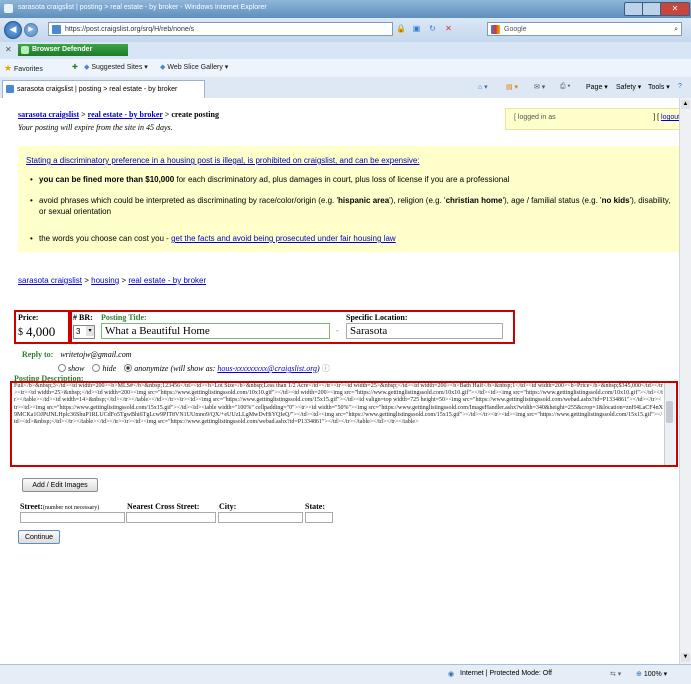  Describe the element at coordinates (417, 200) in the screenshot. I see `phrases-text-c: '), religion (e.g. '` at that location.